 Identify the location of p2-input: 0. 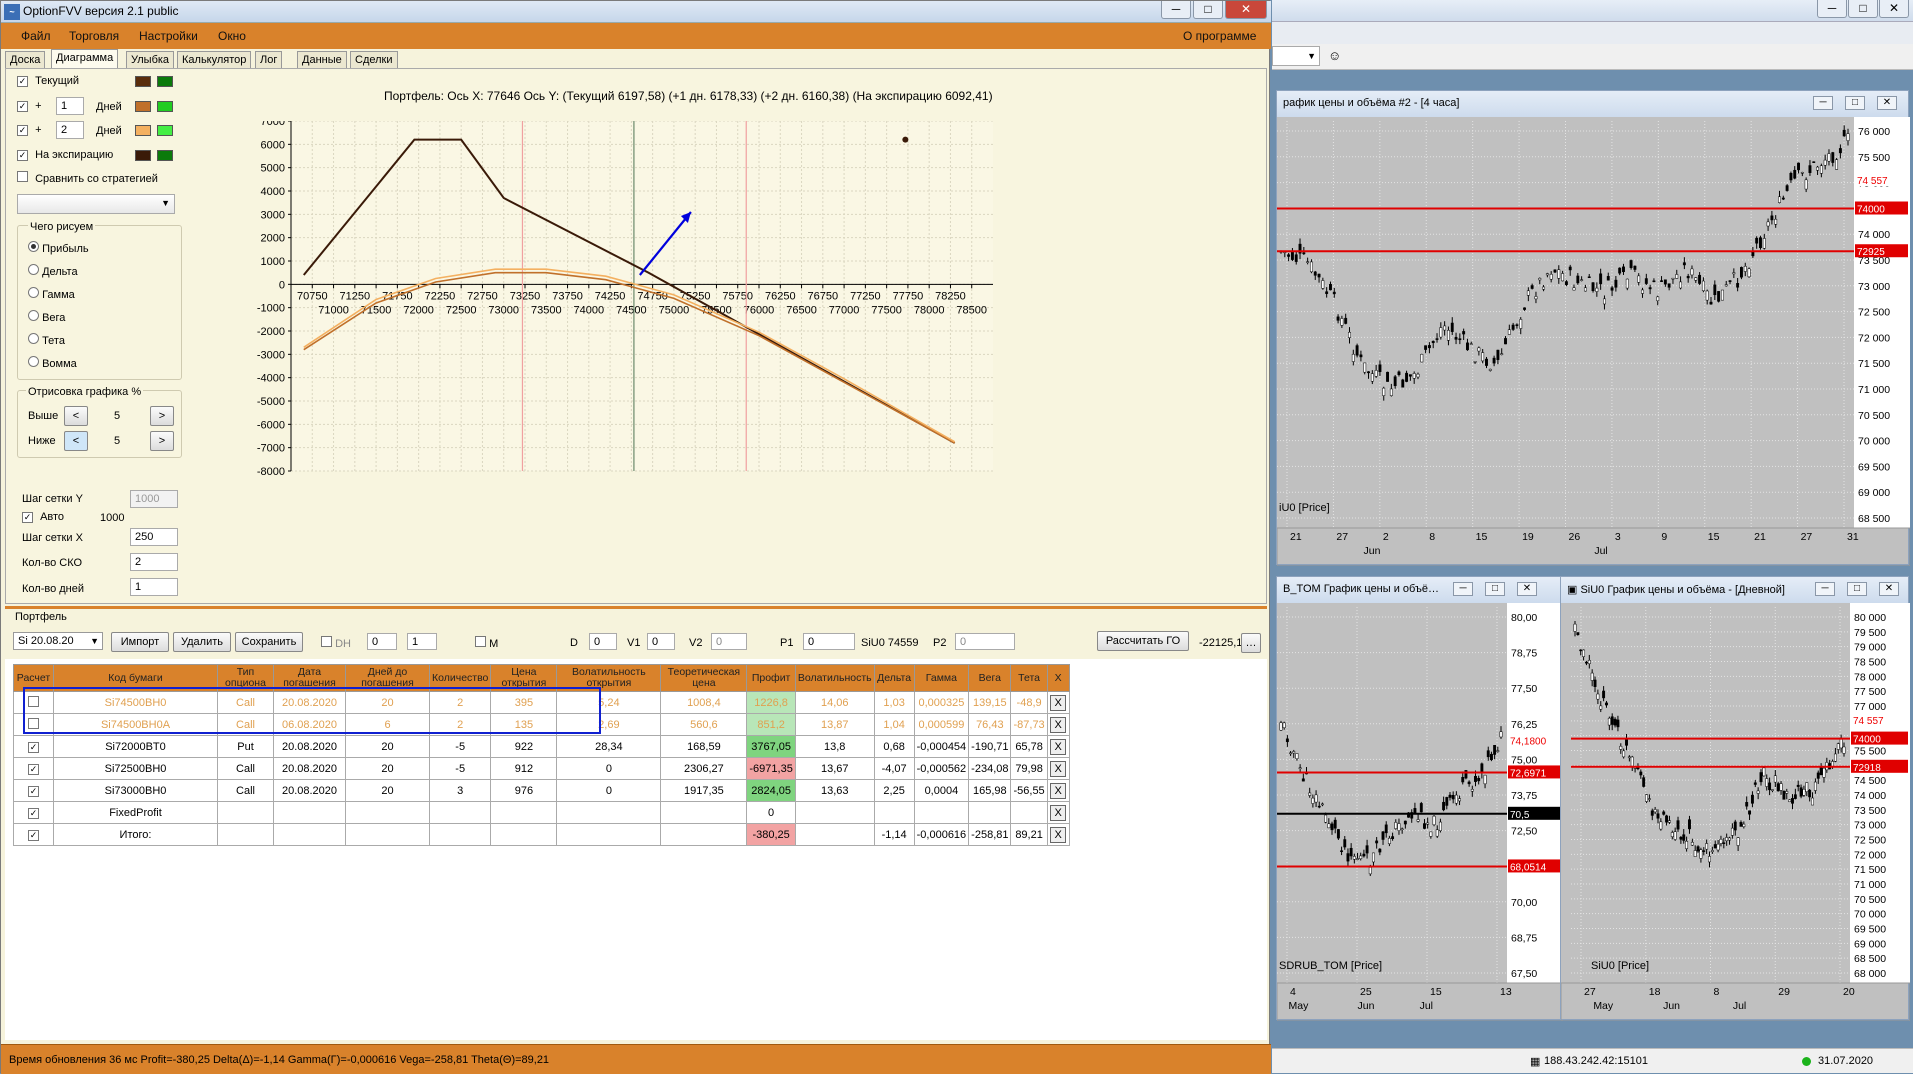
(985, 641).